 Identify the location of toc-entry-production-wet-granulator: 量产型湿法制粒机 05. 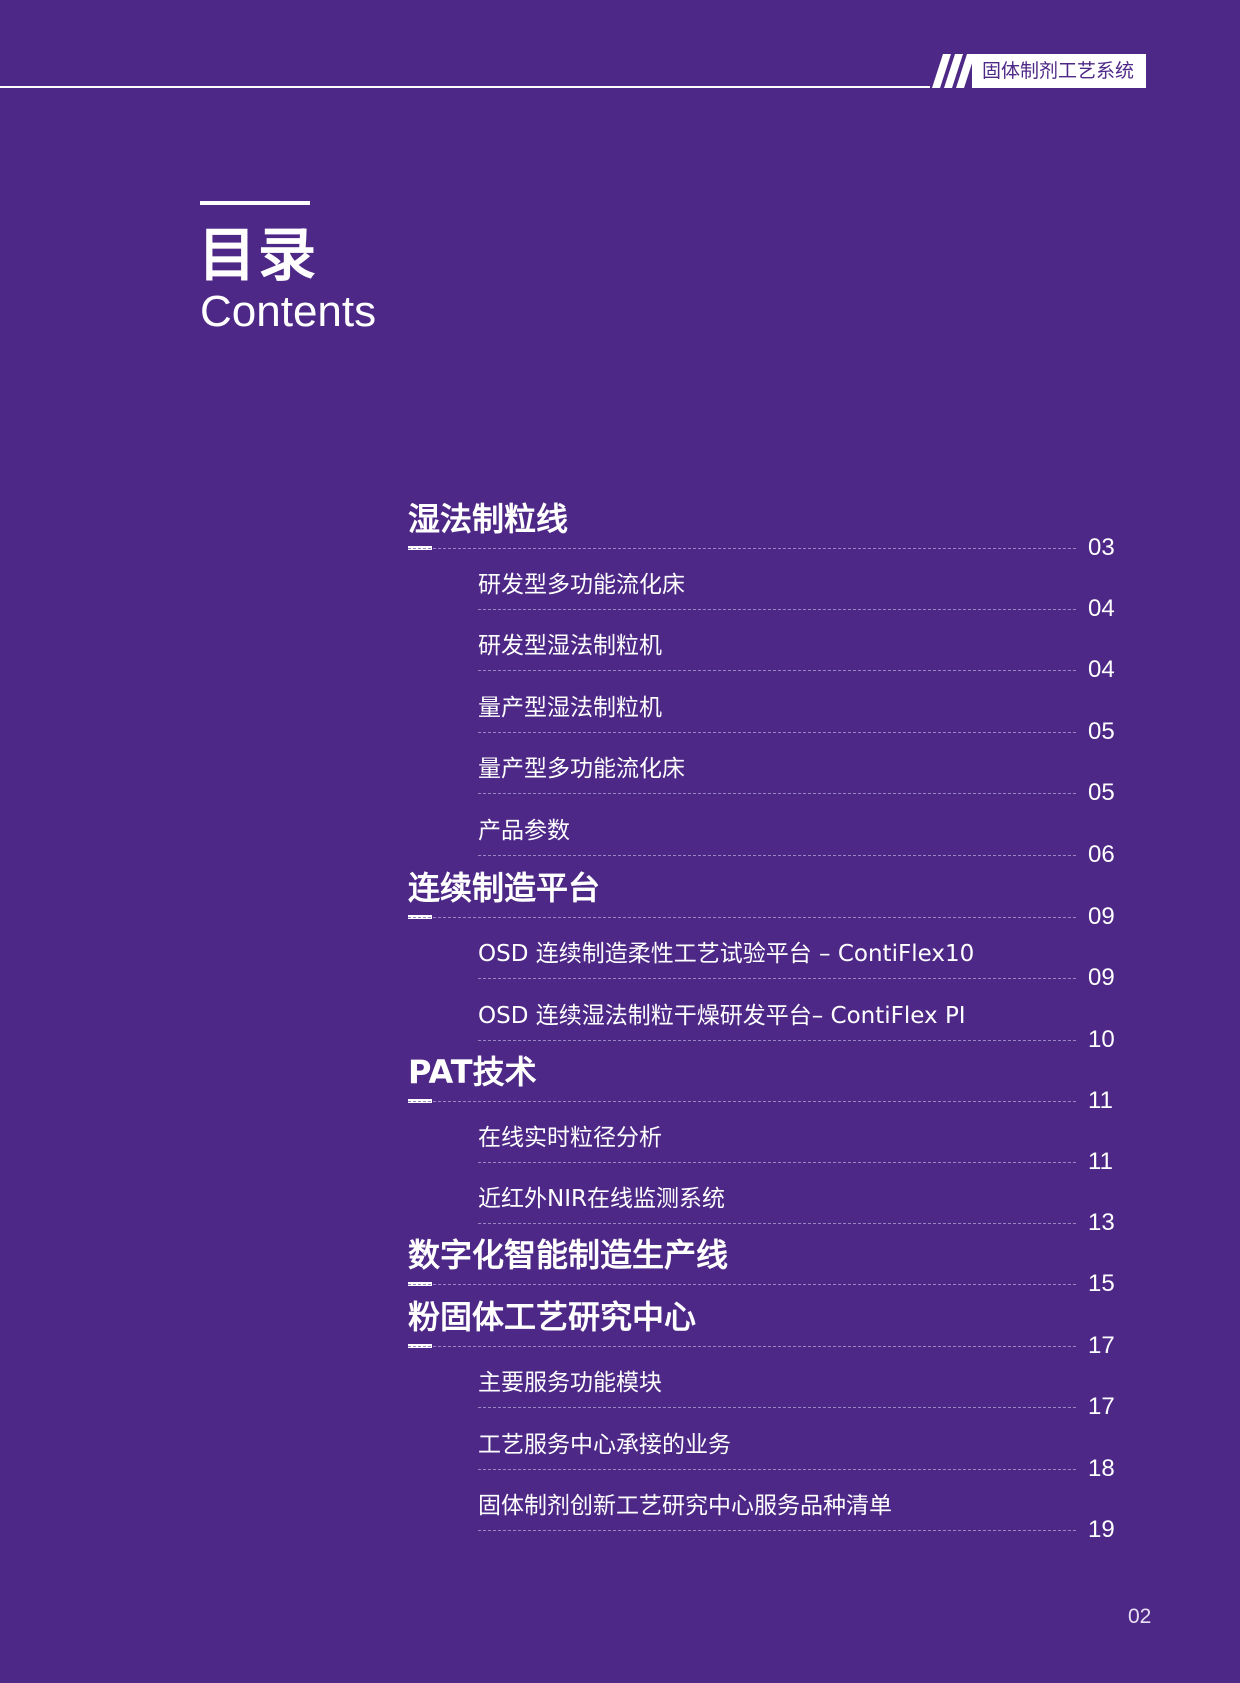
(620, 720).